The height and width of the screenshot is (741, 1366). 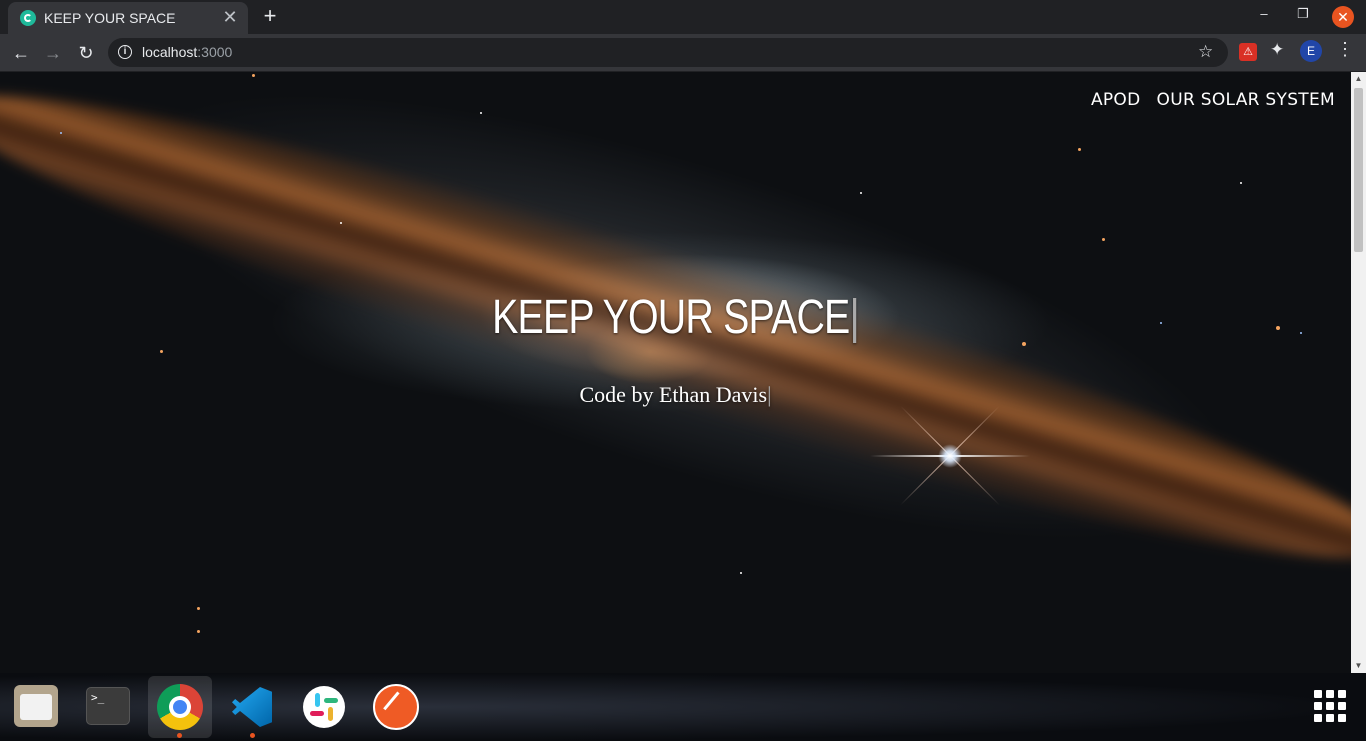 What do you see at coordinates (36, 707) in the screenshot?
I see `files-icon` at bounding box center [36, 707].